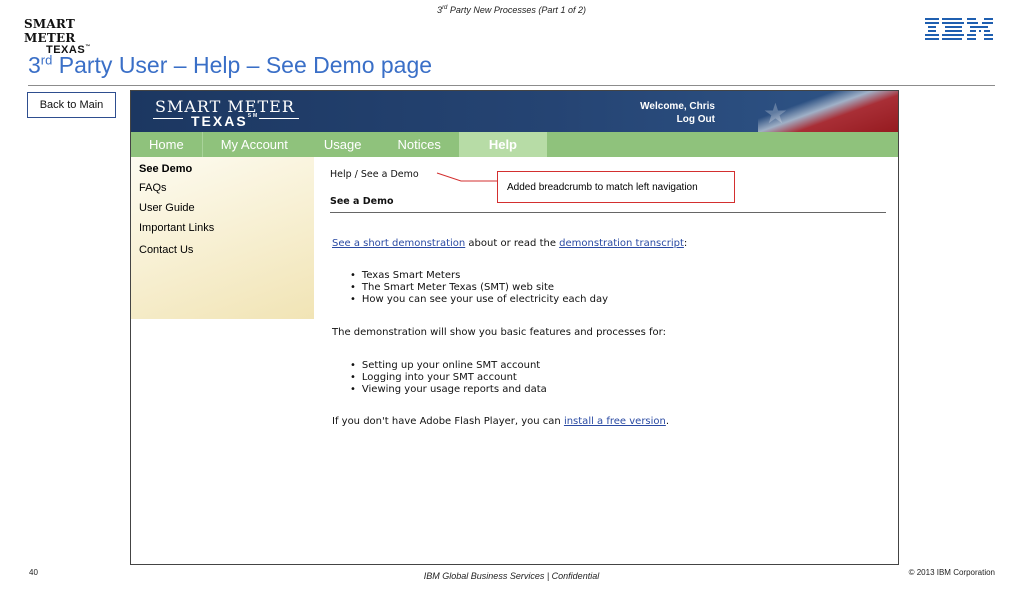 The height and width of the screenshot is (590, 1023). Describe the element at coordinates (166, 250) in the screenshot. I see `left-nav-contact-us: Contact Us` at that location.